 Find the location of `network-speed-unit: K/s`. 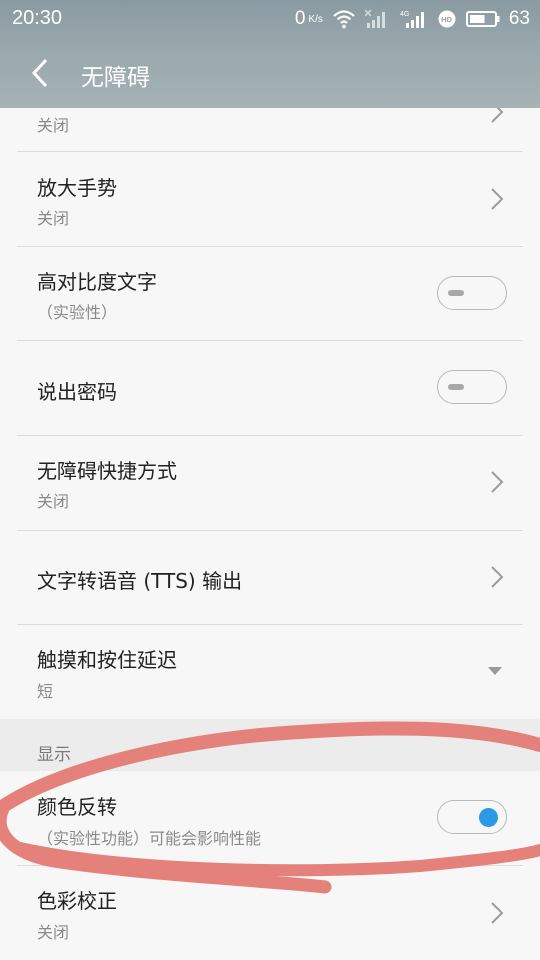

network-speed-unit: K/s is located at coordinates (315, 19).